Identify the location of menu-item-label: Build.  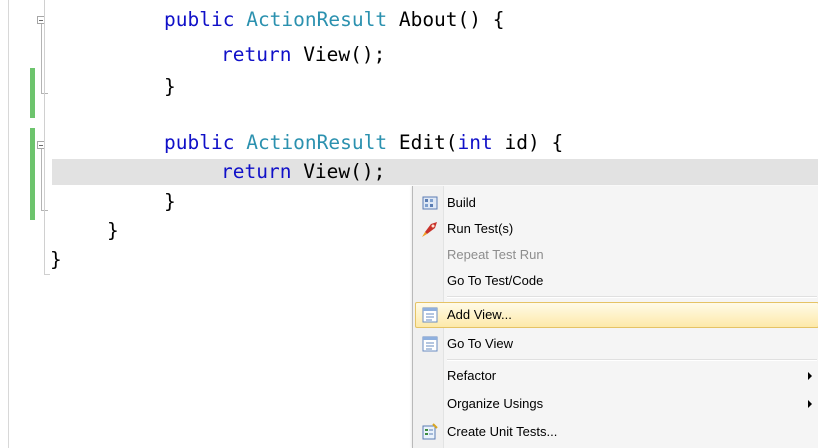
(461, 202).